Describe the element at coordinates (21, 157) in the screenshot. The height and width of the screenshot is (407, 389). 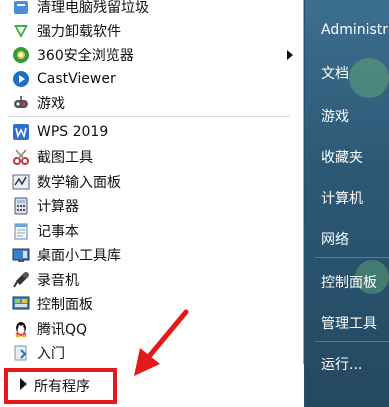
I see `snipping-tool-icon` at that location.